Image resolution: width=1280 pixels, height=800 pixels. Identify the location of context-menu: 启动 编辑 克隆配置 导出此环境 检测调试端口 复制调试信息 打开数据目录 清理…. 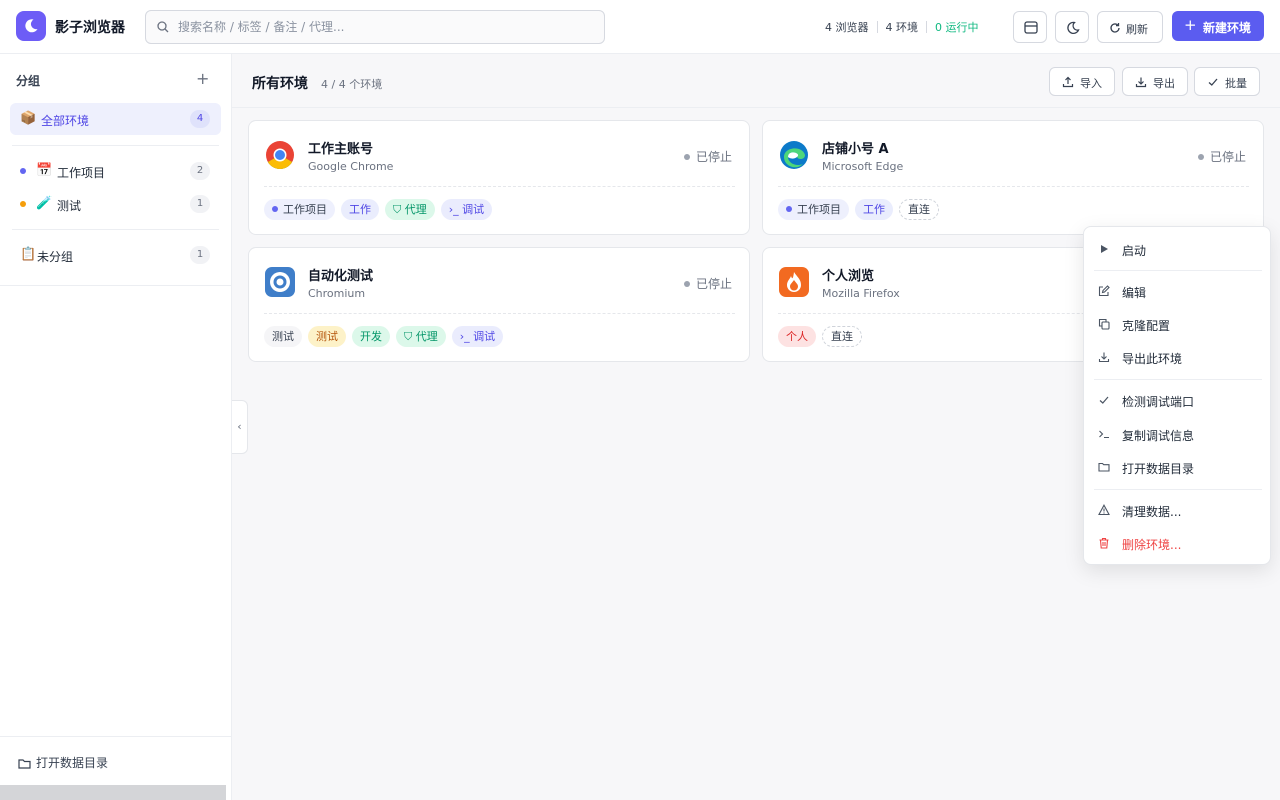
(1177, 395).